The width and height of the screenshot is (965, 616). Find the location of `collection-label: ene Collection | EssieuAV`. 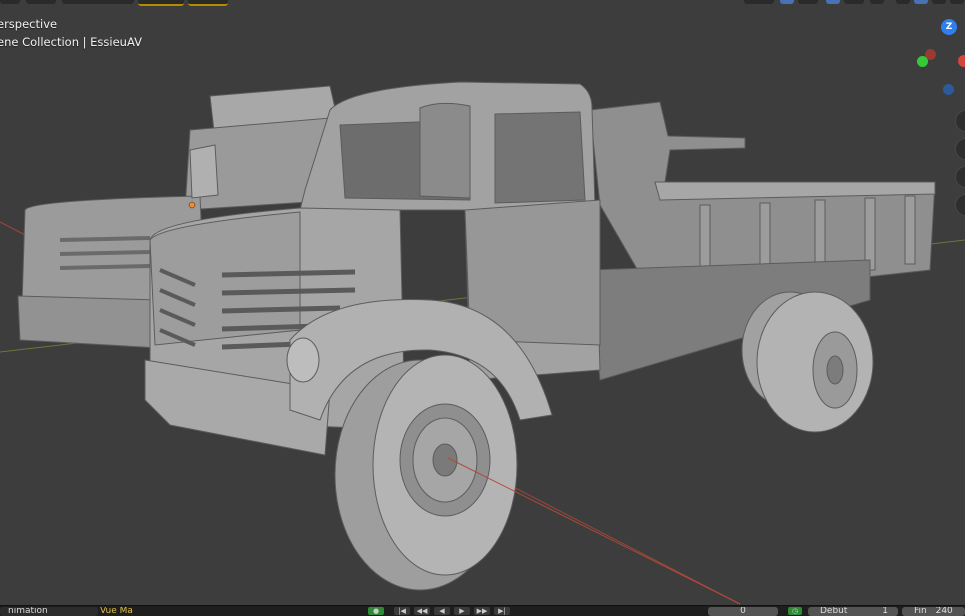

collection-label: ene Collection | EssieuAV is located at coordinates (71, 42).